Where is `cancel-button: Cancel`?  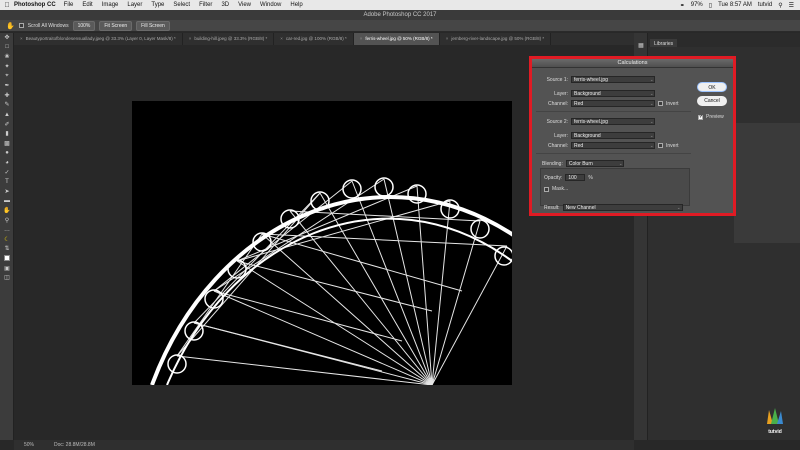
cancel-button: Cancel is located at coordinates (712, 101).